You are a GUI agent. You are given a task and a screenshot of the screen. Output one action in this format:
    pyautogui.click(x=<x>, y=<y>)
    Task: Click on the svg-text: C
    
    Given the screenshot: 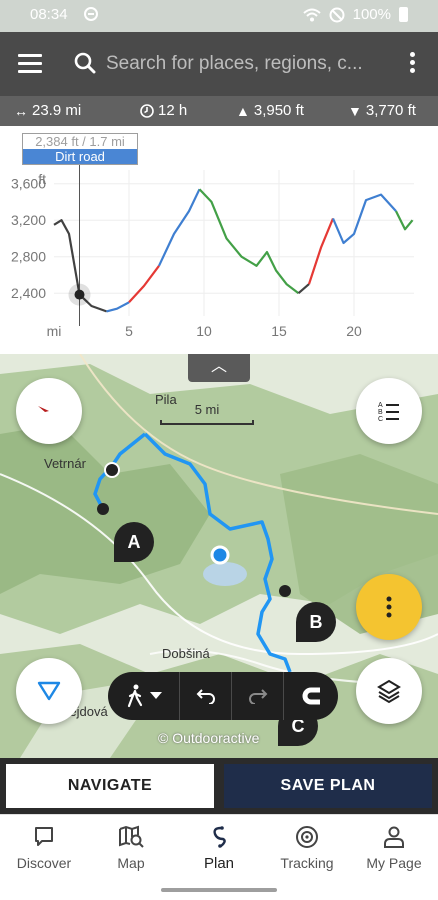 What is the action you would take?
    pyautogui.click(x=380, y=419)
    